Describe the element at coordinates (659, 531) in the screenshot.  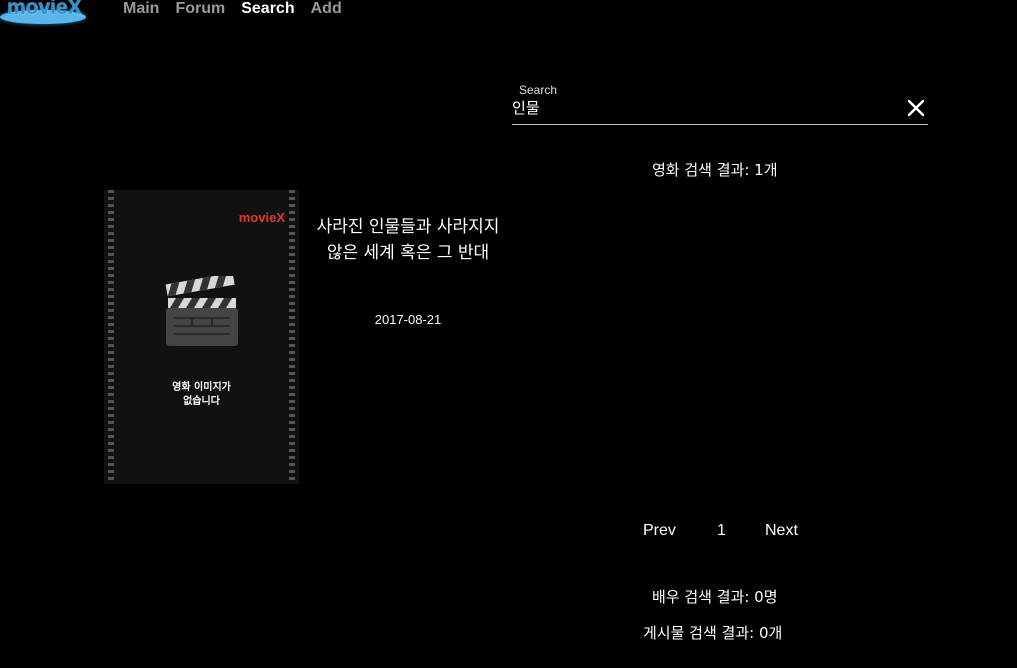
I see `prev-button: Prev` at that location.